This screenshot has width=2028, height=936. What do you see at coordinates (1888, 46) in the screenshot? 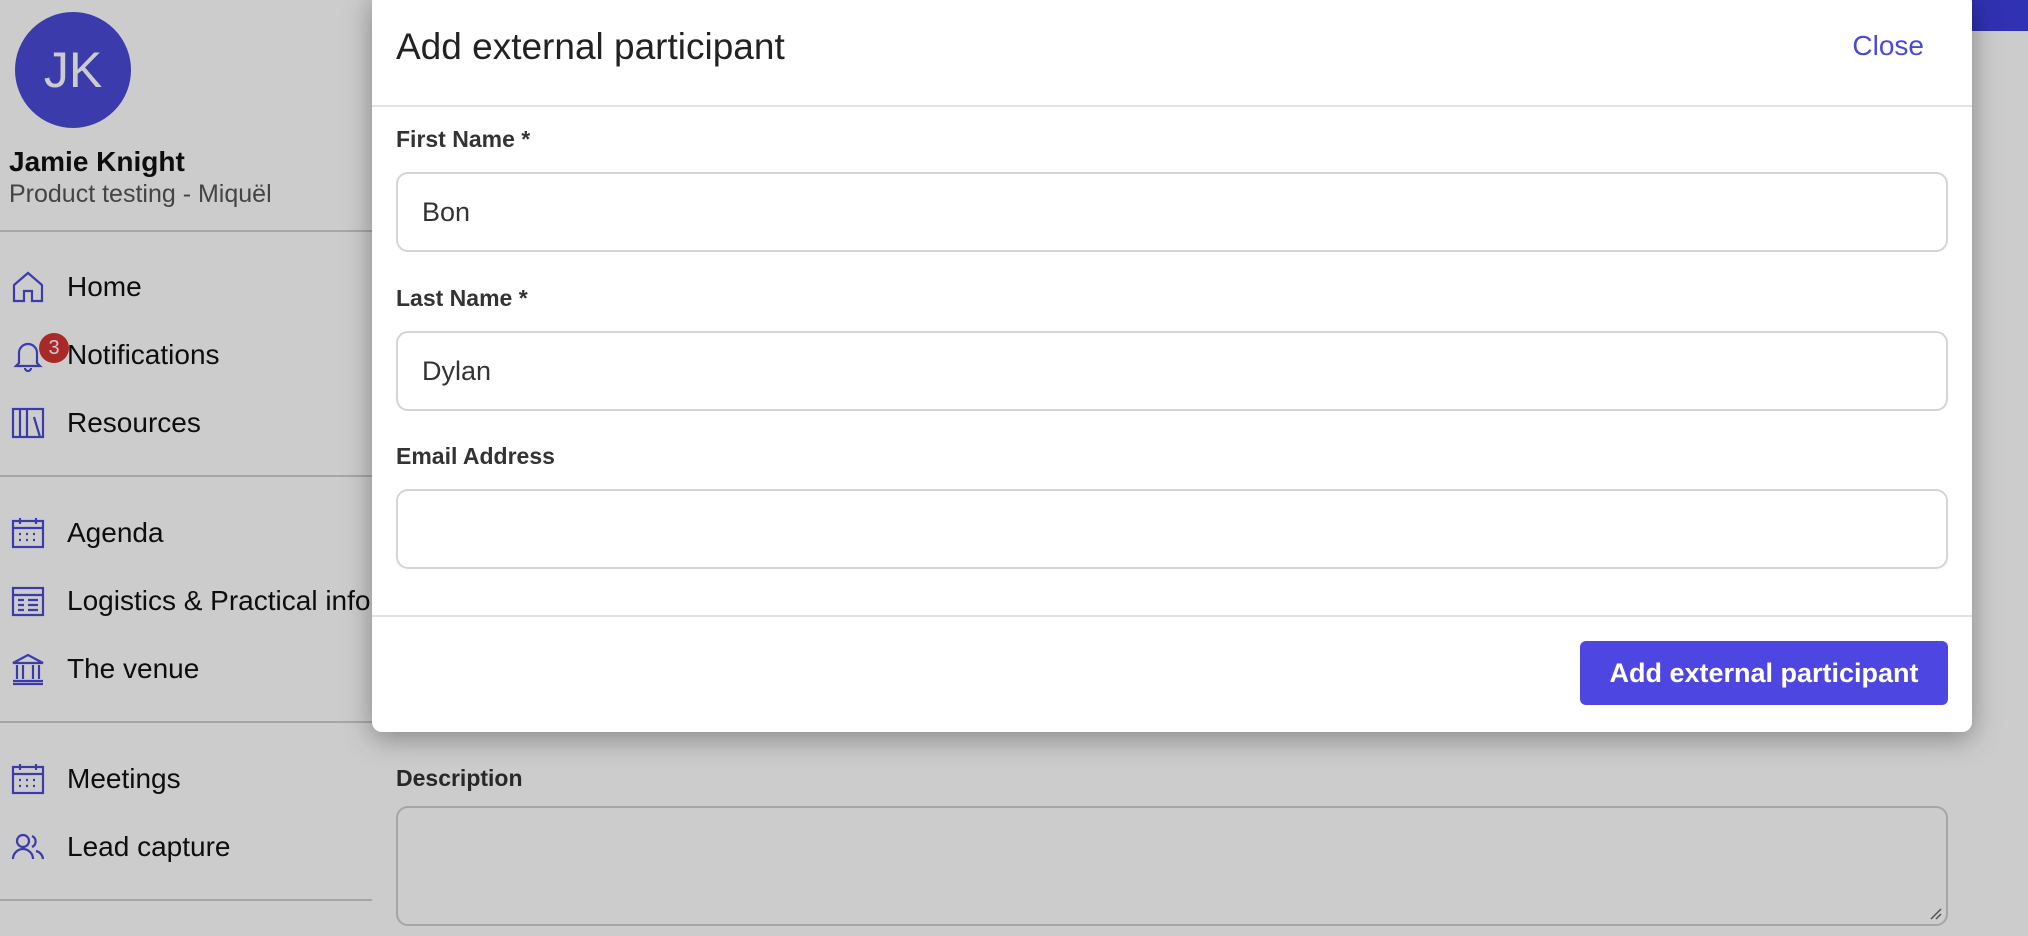
I see `close-button: Close` at bounding box center [1888, 46].